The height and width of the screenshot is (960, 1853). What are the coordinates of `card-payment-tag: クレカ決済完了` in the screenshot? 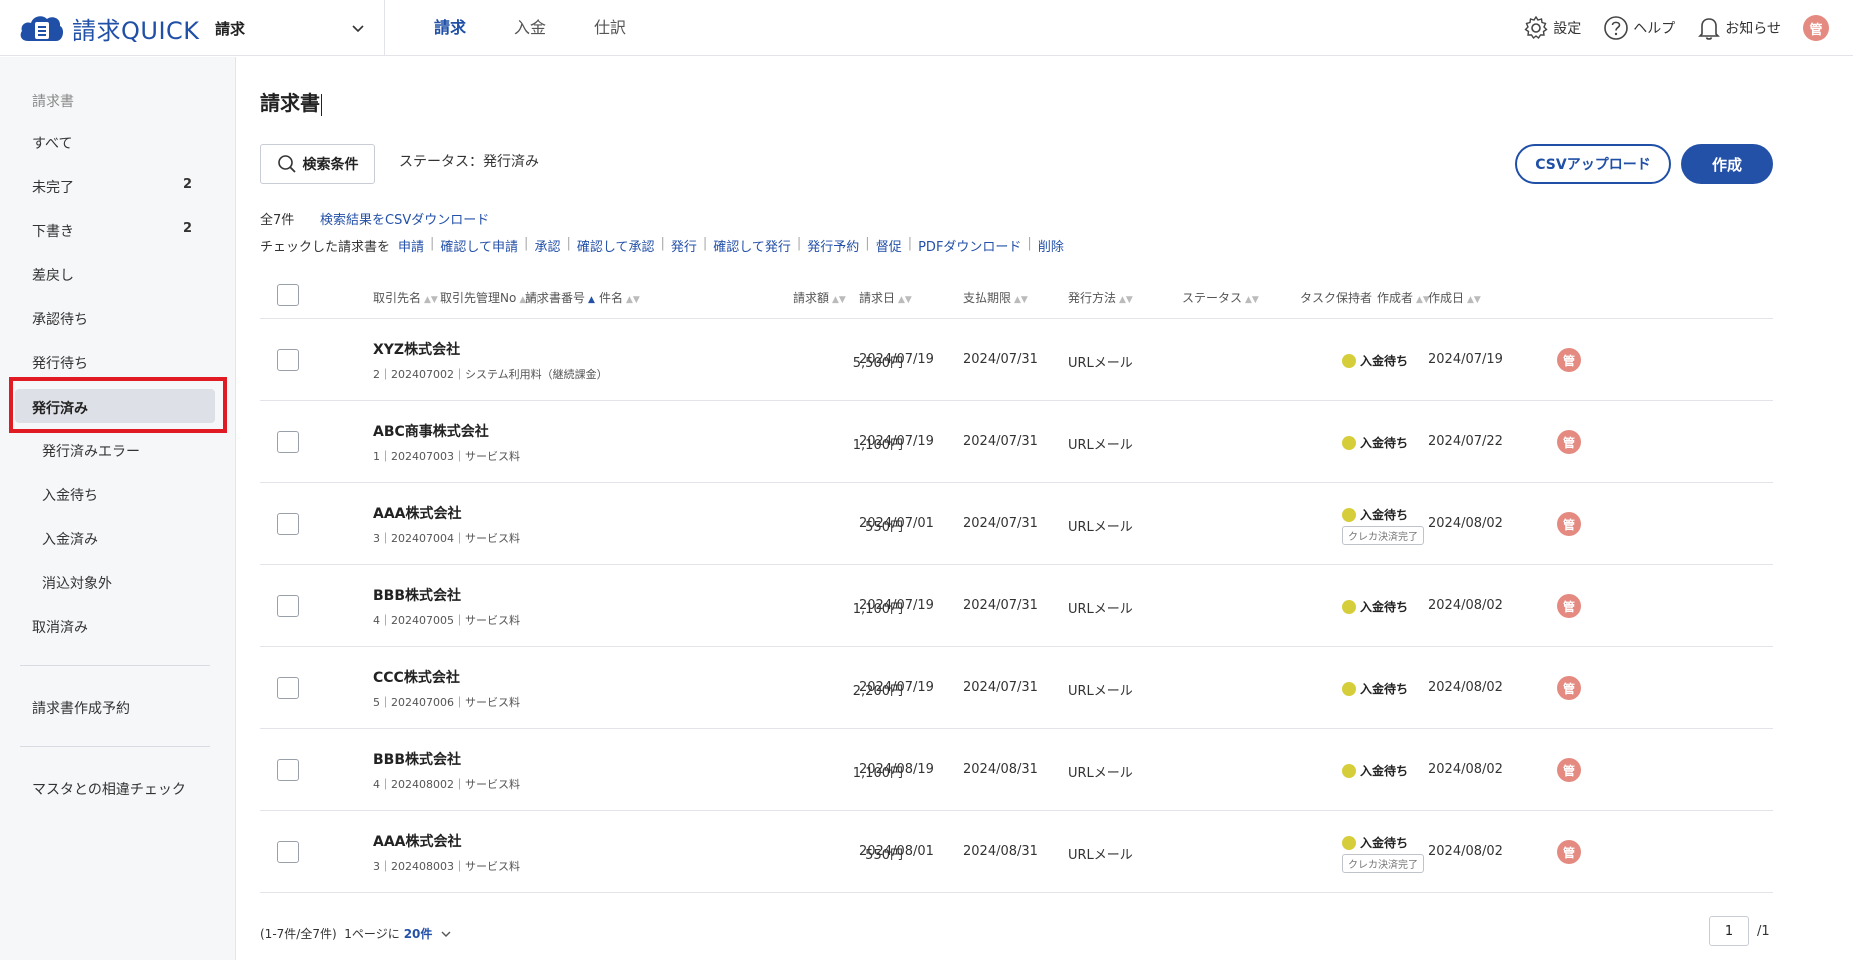 It's located at (1383, 535).